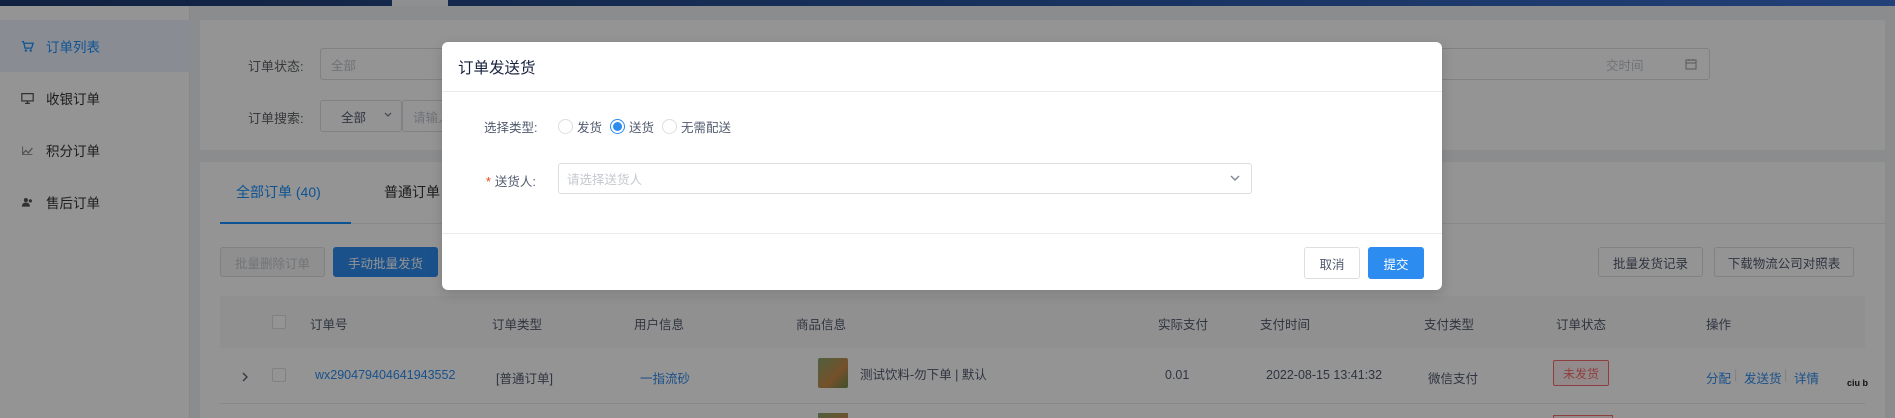 The height and width of the screenshot is (418, 1895). Describe the element at coordinates (706, 128) in the screenshot. I see `radio-label: 无需配送` at that location.